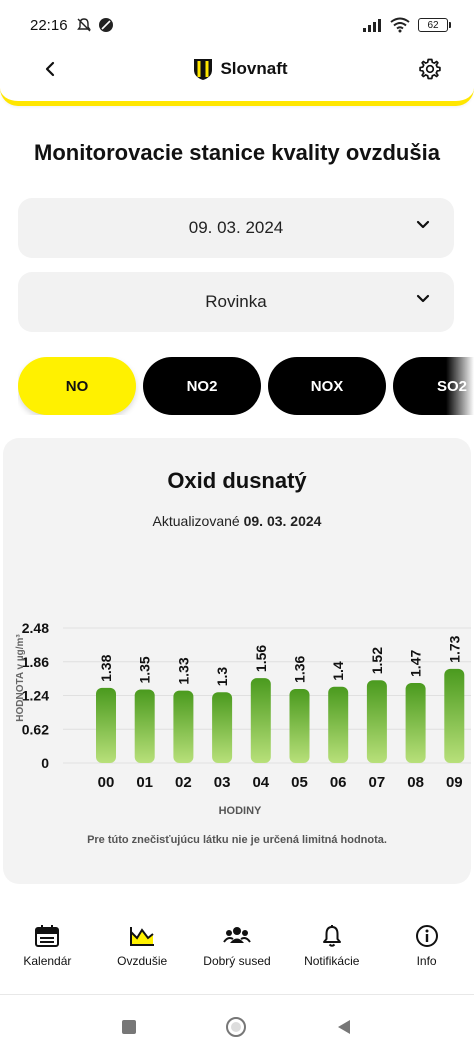 The width and height of the screenshot is (474, 1053). What do you see at coordinates (338, 782) in the screenshot?
I see `x-tick-label: 06` at bounding box center [338, 782].